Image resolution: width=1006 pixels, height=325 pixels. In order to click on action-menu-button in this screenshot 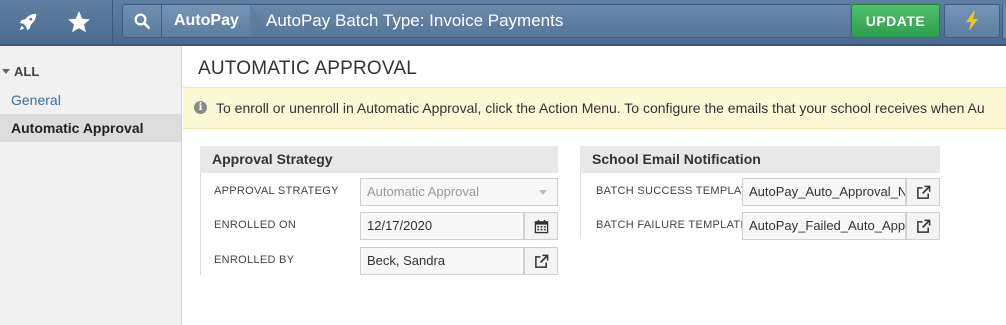, I will do `click(972, 21)`.